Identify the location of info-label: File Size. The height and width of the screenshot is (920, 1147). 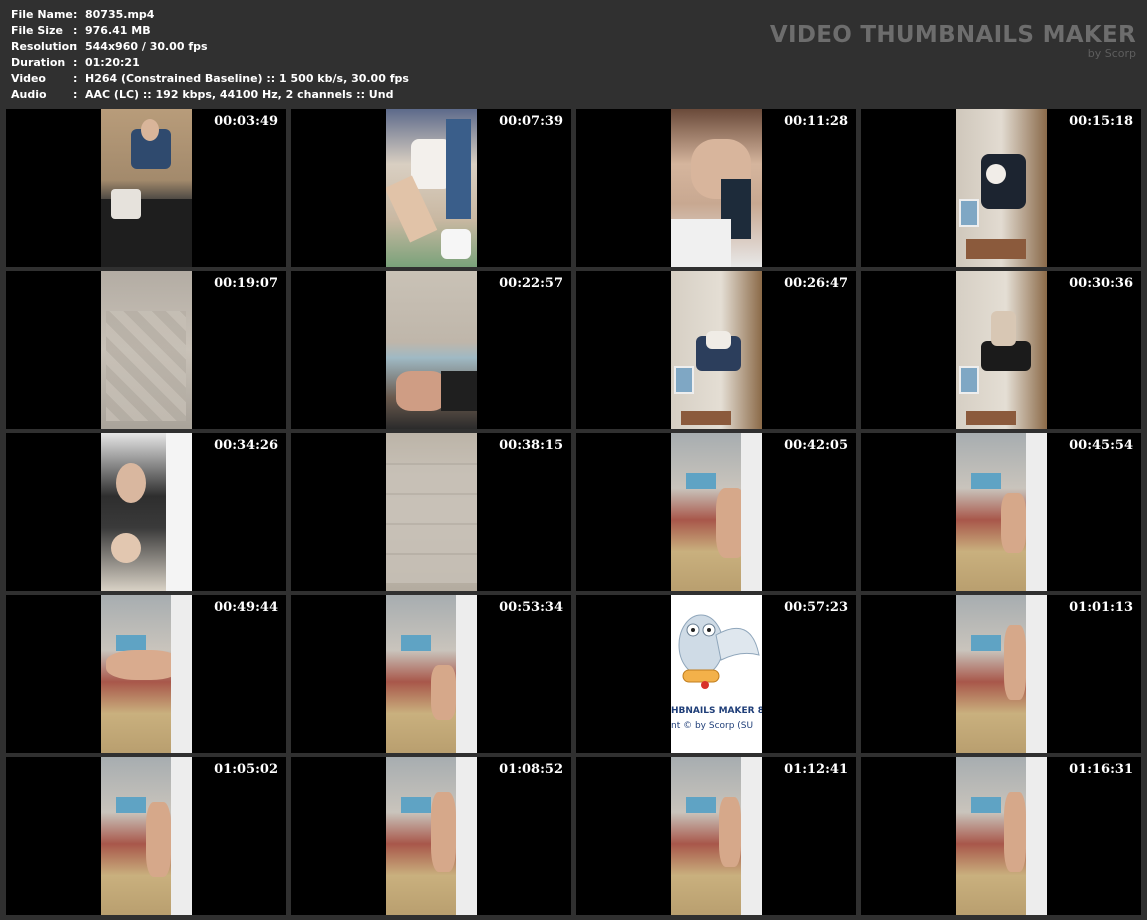
(37, 30).